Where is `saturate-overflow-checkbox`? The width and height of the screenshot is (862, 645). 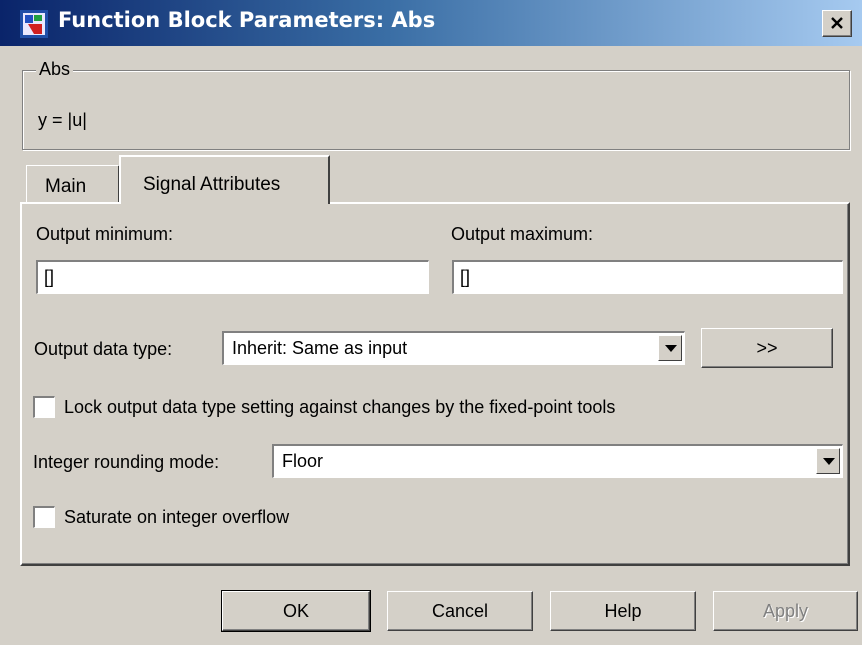
saturate-overflow-checkbox is located at coordinates (44, 517).